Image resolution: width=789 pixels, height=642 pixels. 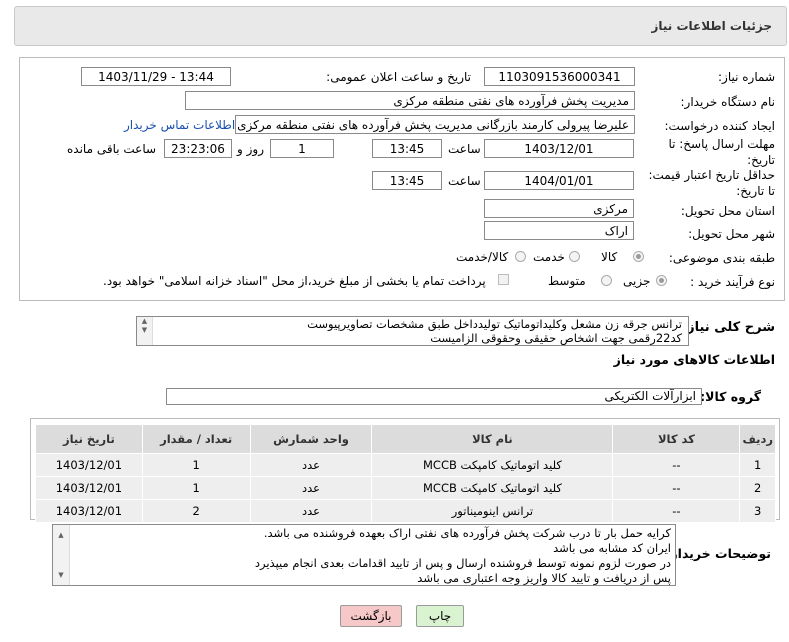 I want to click on validity-time-word: ساعت, so click(x=464, y=181).